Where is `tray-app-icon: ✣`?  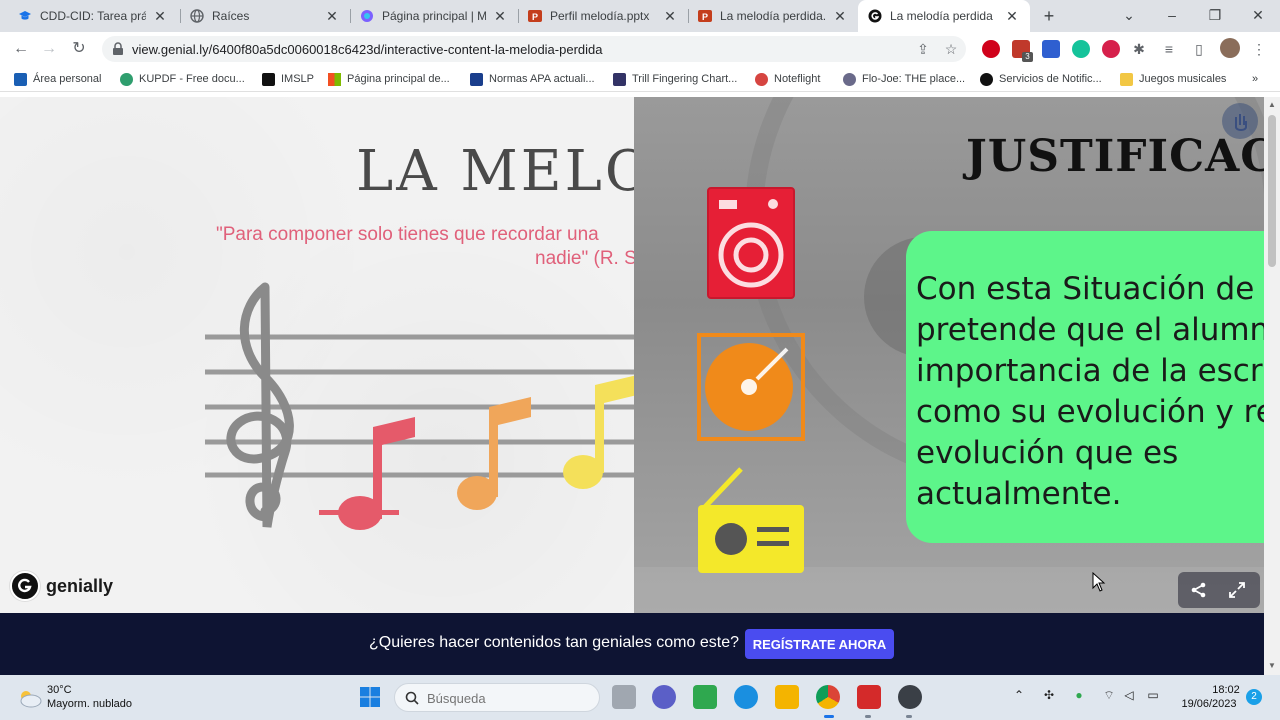
tray-app-icon: ✣ is located at coordinates (1049, 697).